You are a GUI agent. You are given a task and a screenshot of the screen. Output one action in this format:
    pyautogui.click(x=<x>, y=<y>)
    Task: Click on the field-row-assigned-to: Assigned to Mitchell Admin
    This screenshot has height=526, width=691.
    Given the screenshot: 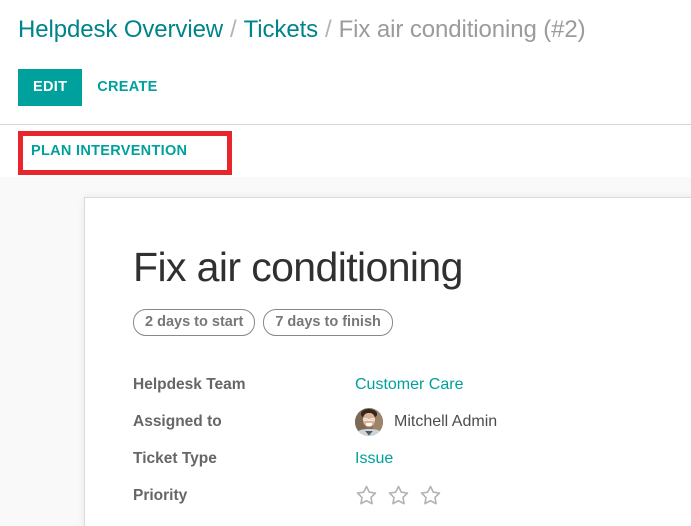 What is the action you would take?
    pyautogui.click(x=412, y=421)
    